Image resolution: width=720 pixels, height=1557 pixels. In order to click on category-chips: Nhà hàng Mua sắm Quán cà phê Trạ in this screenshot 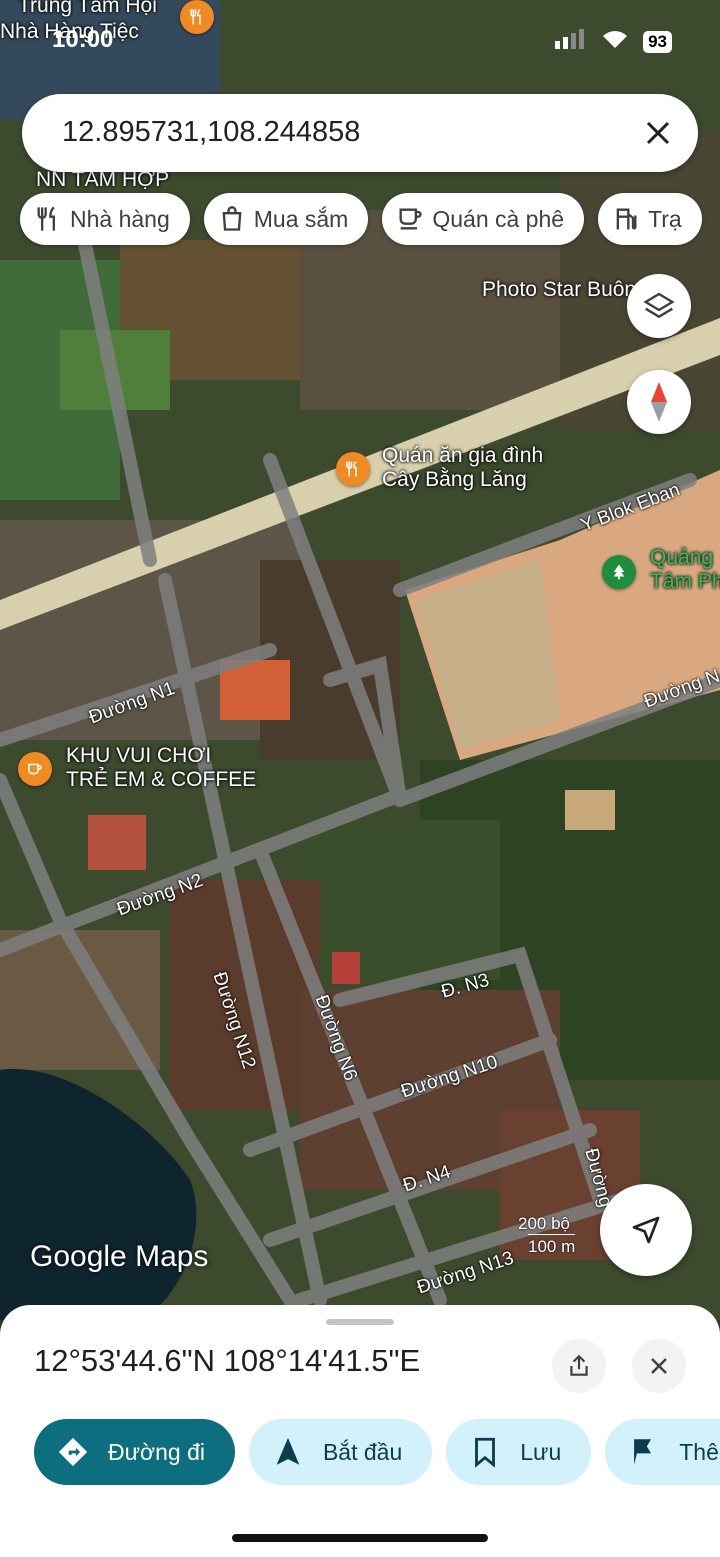, I will do `click(361, 219)`.